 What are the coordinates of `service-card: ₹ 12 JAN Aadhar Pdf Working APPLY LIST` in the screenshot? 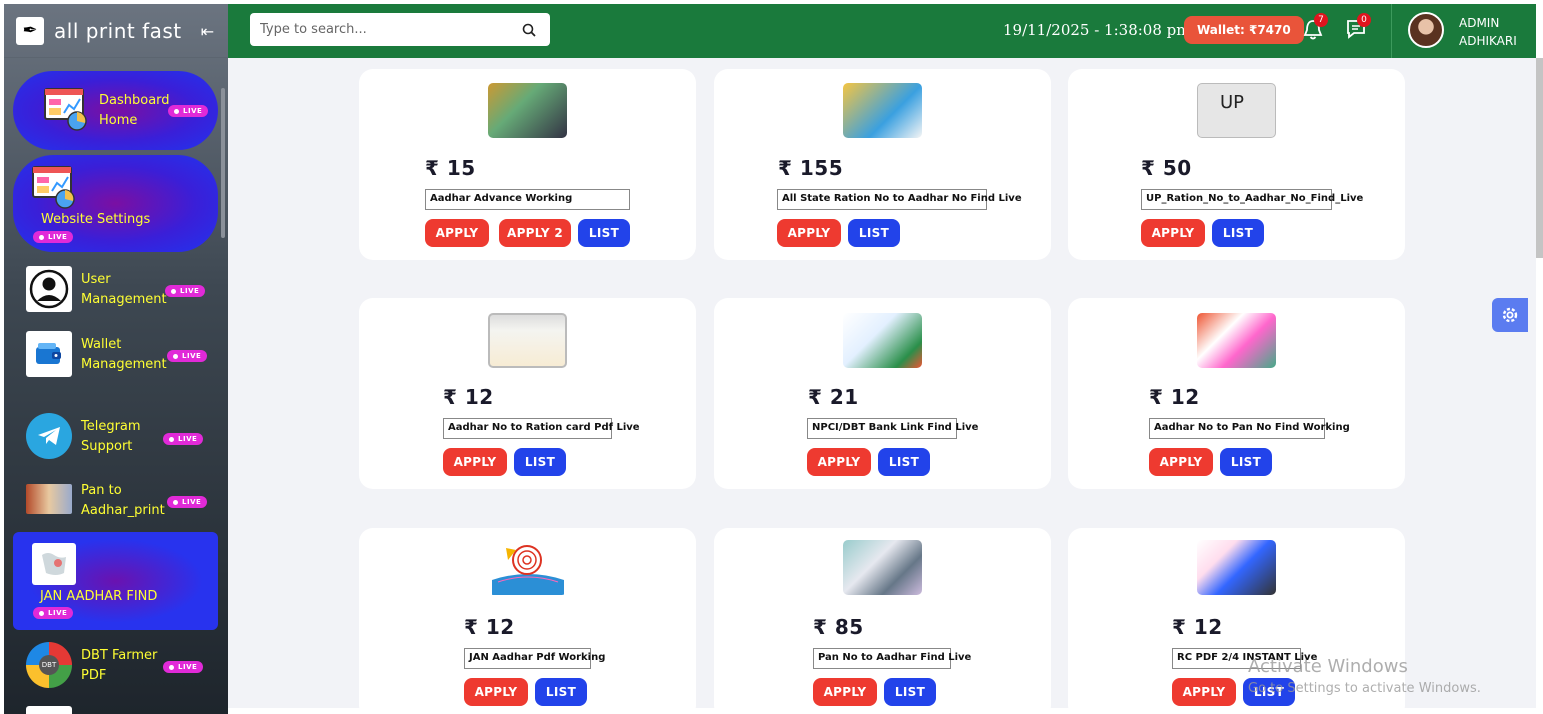 It's located at (527, 618).